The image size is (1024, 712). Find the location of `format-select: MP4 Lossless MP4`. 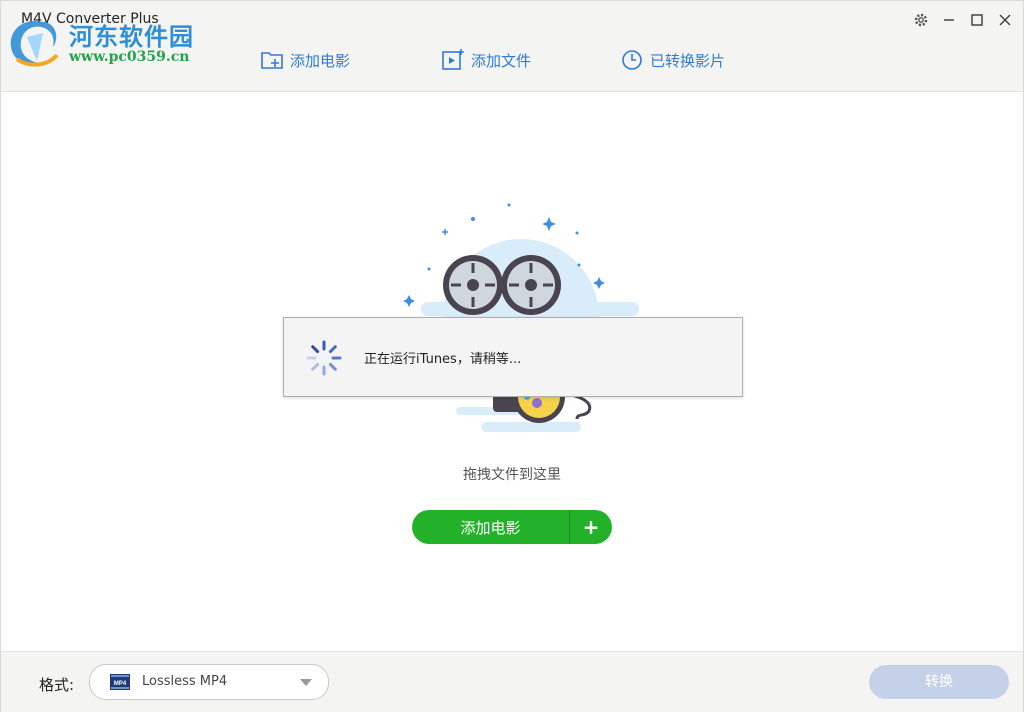

format-select: MP4 Lossless MP4 is located at coordinates (209, 682).